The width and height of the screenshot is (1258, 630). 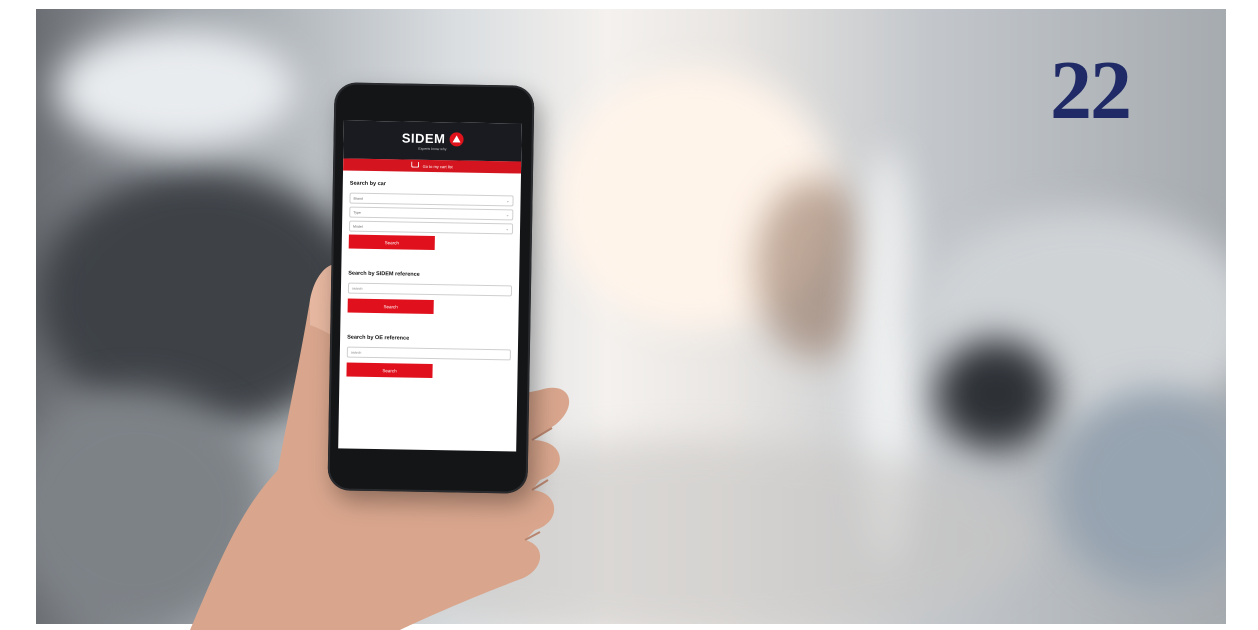 I want to click on logo-text: SIDEM, so click(x=423, y=138).